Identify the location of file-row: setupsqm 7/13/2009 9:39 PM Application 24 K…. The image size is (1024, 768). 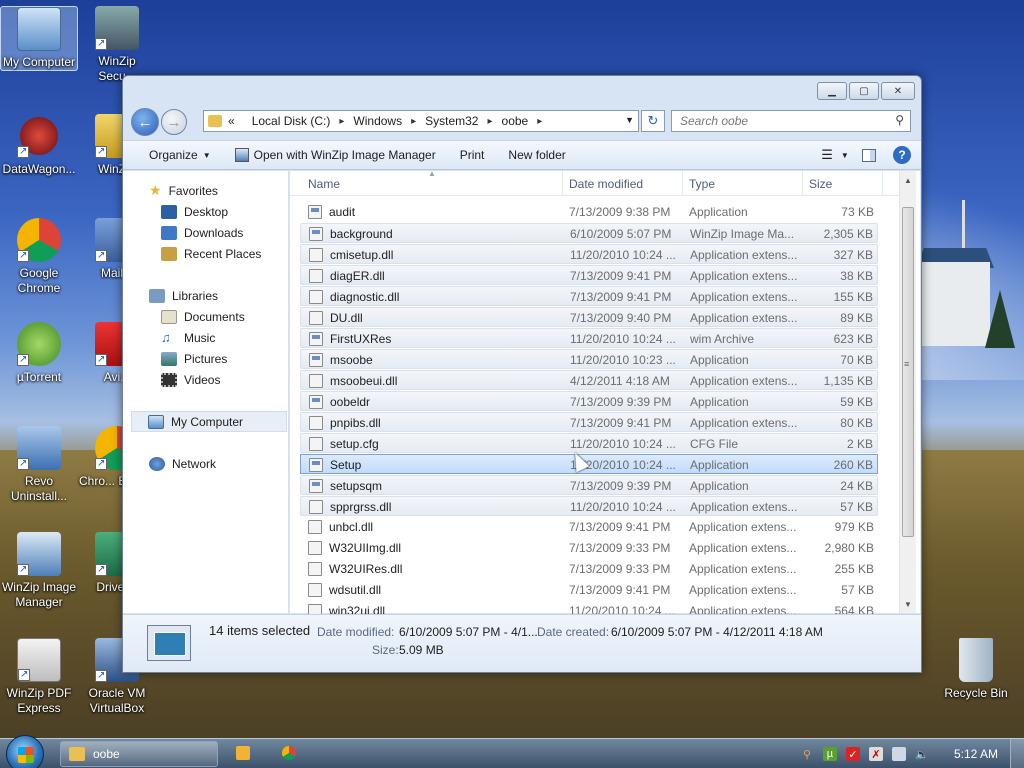
(589, 485).